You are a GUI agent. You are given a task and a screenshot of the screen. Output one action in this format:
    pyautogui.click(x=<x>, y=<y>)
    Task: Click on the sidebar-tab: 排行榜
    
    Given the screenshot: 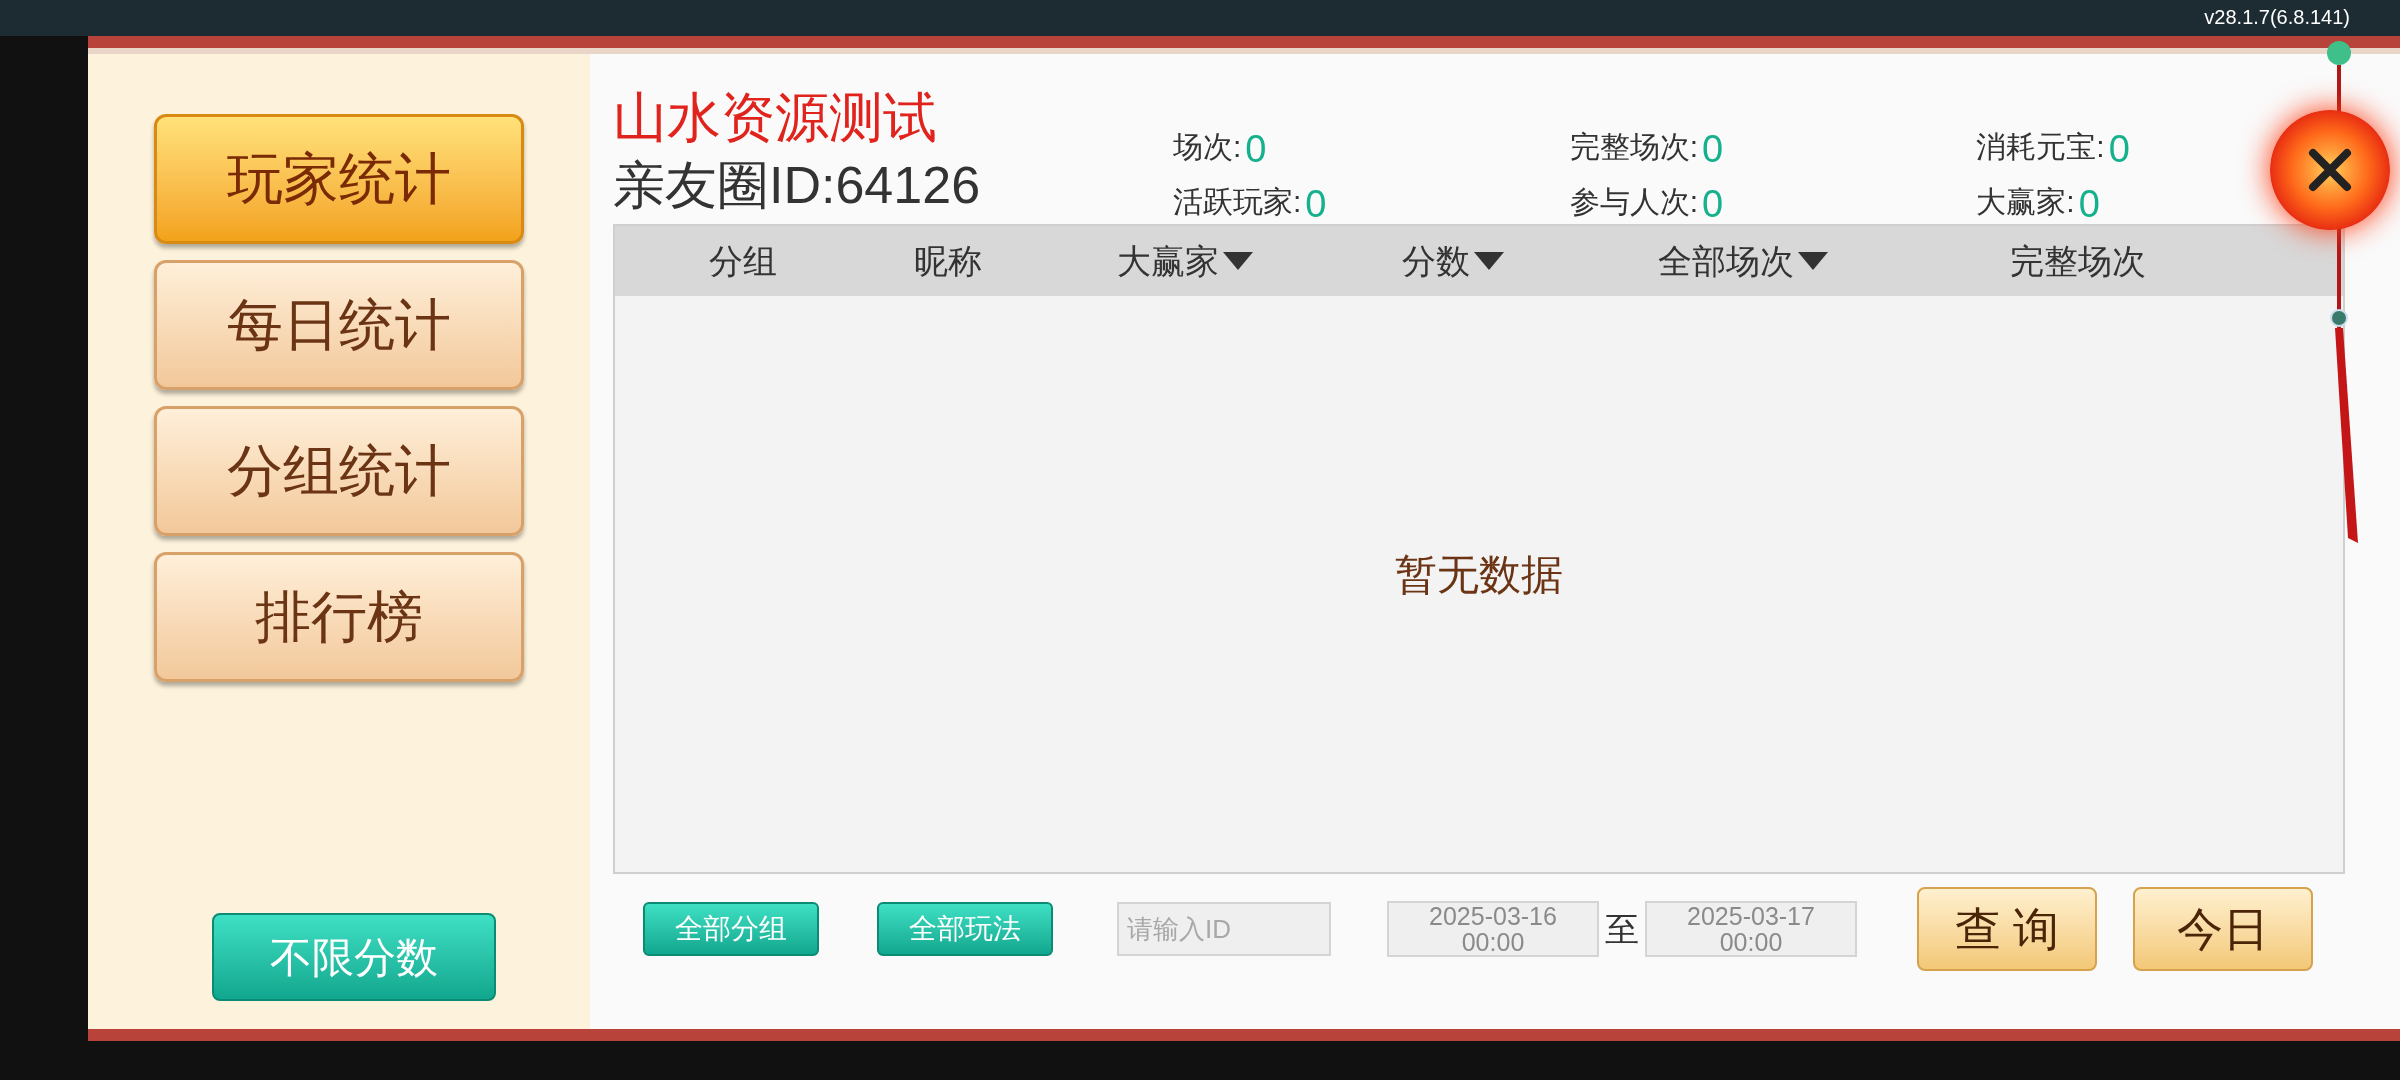 What is the action you would take?
    pyautogui.click(x=339, y=617)
    